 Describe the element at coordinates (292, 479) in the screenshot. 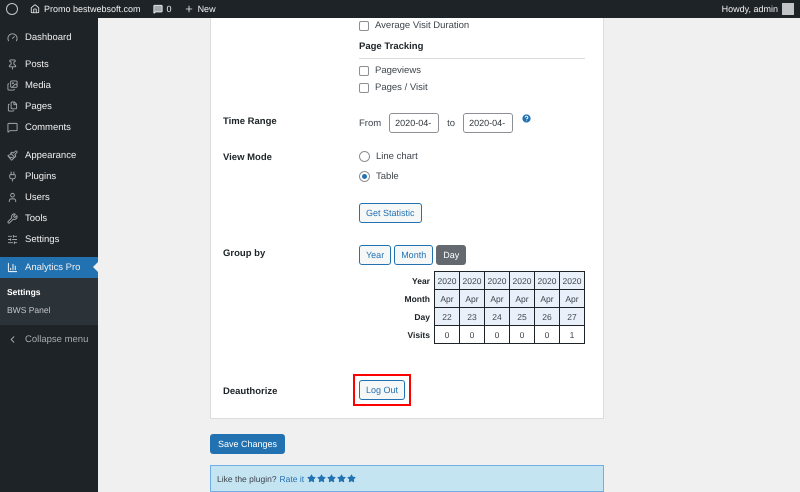

I see `rate-link: Rate it` at that location.